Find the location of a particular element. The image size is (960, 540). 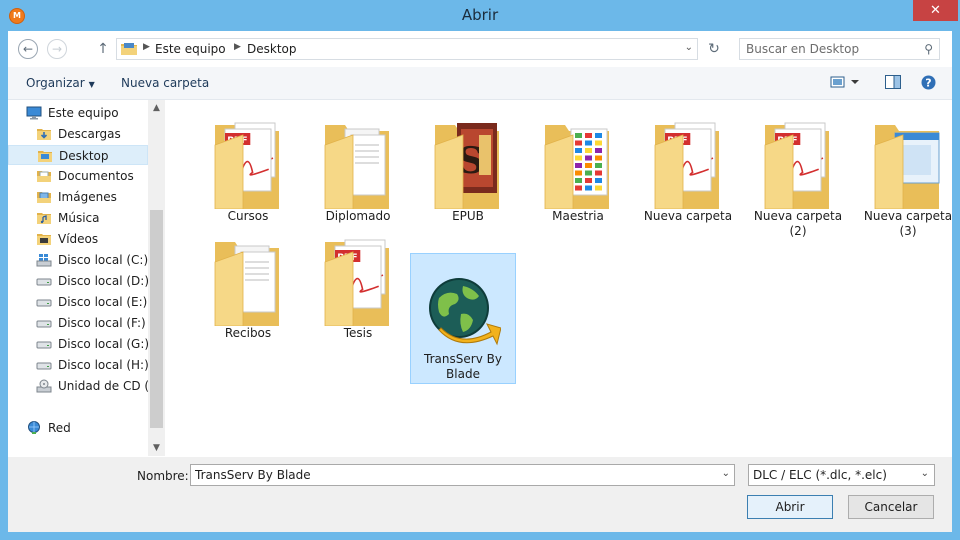

up-arrow-icon: ↑ is located at coordinates (103, 49).